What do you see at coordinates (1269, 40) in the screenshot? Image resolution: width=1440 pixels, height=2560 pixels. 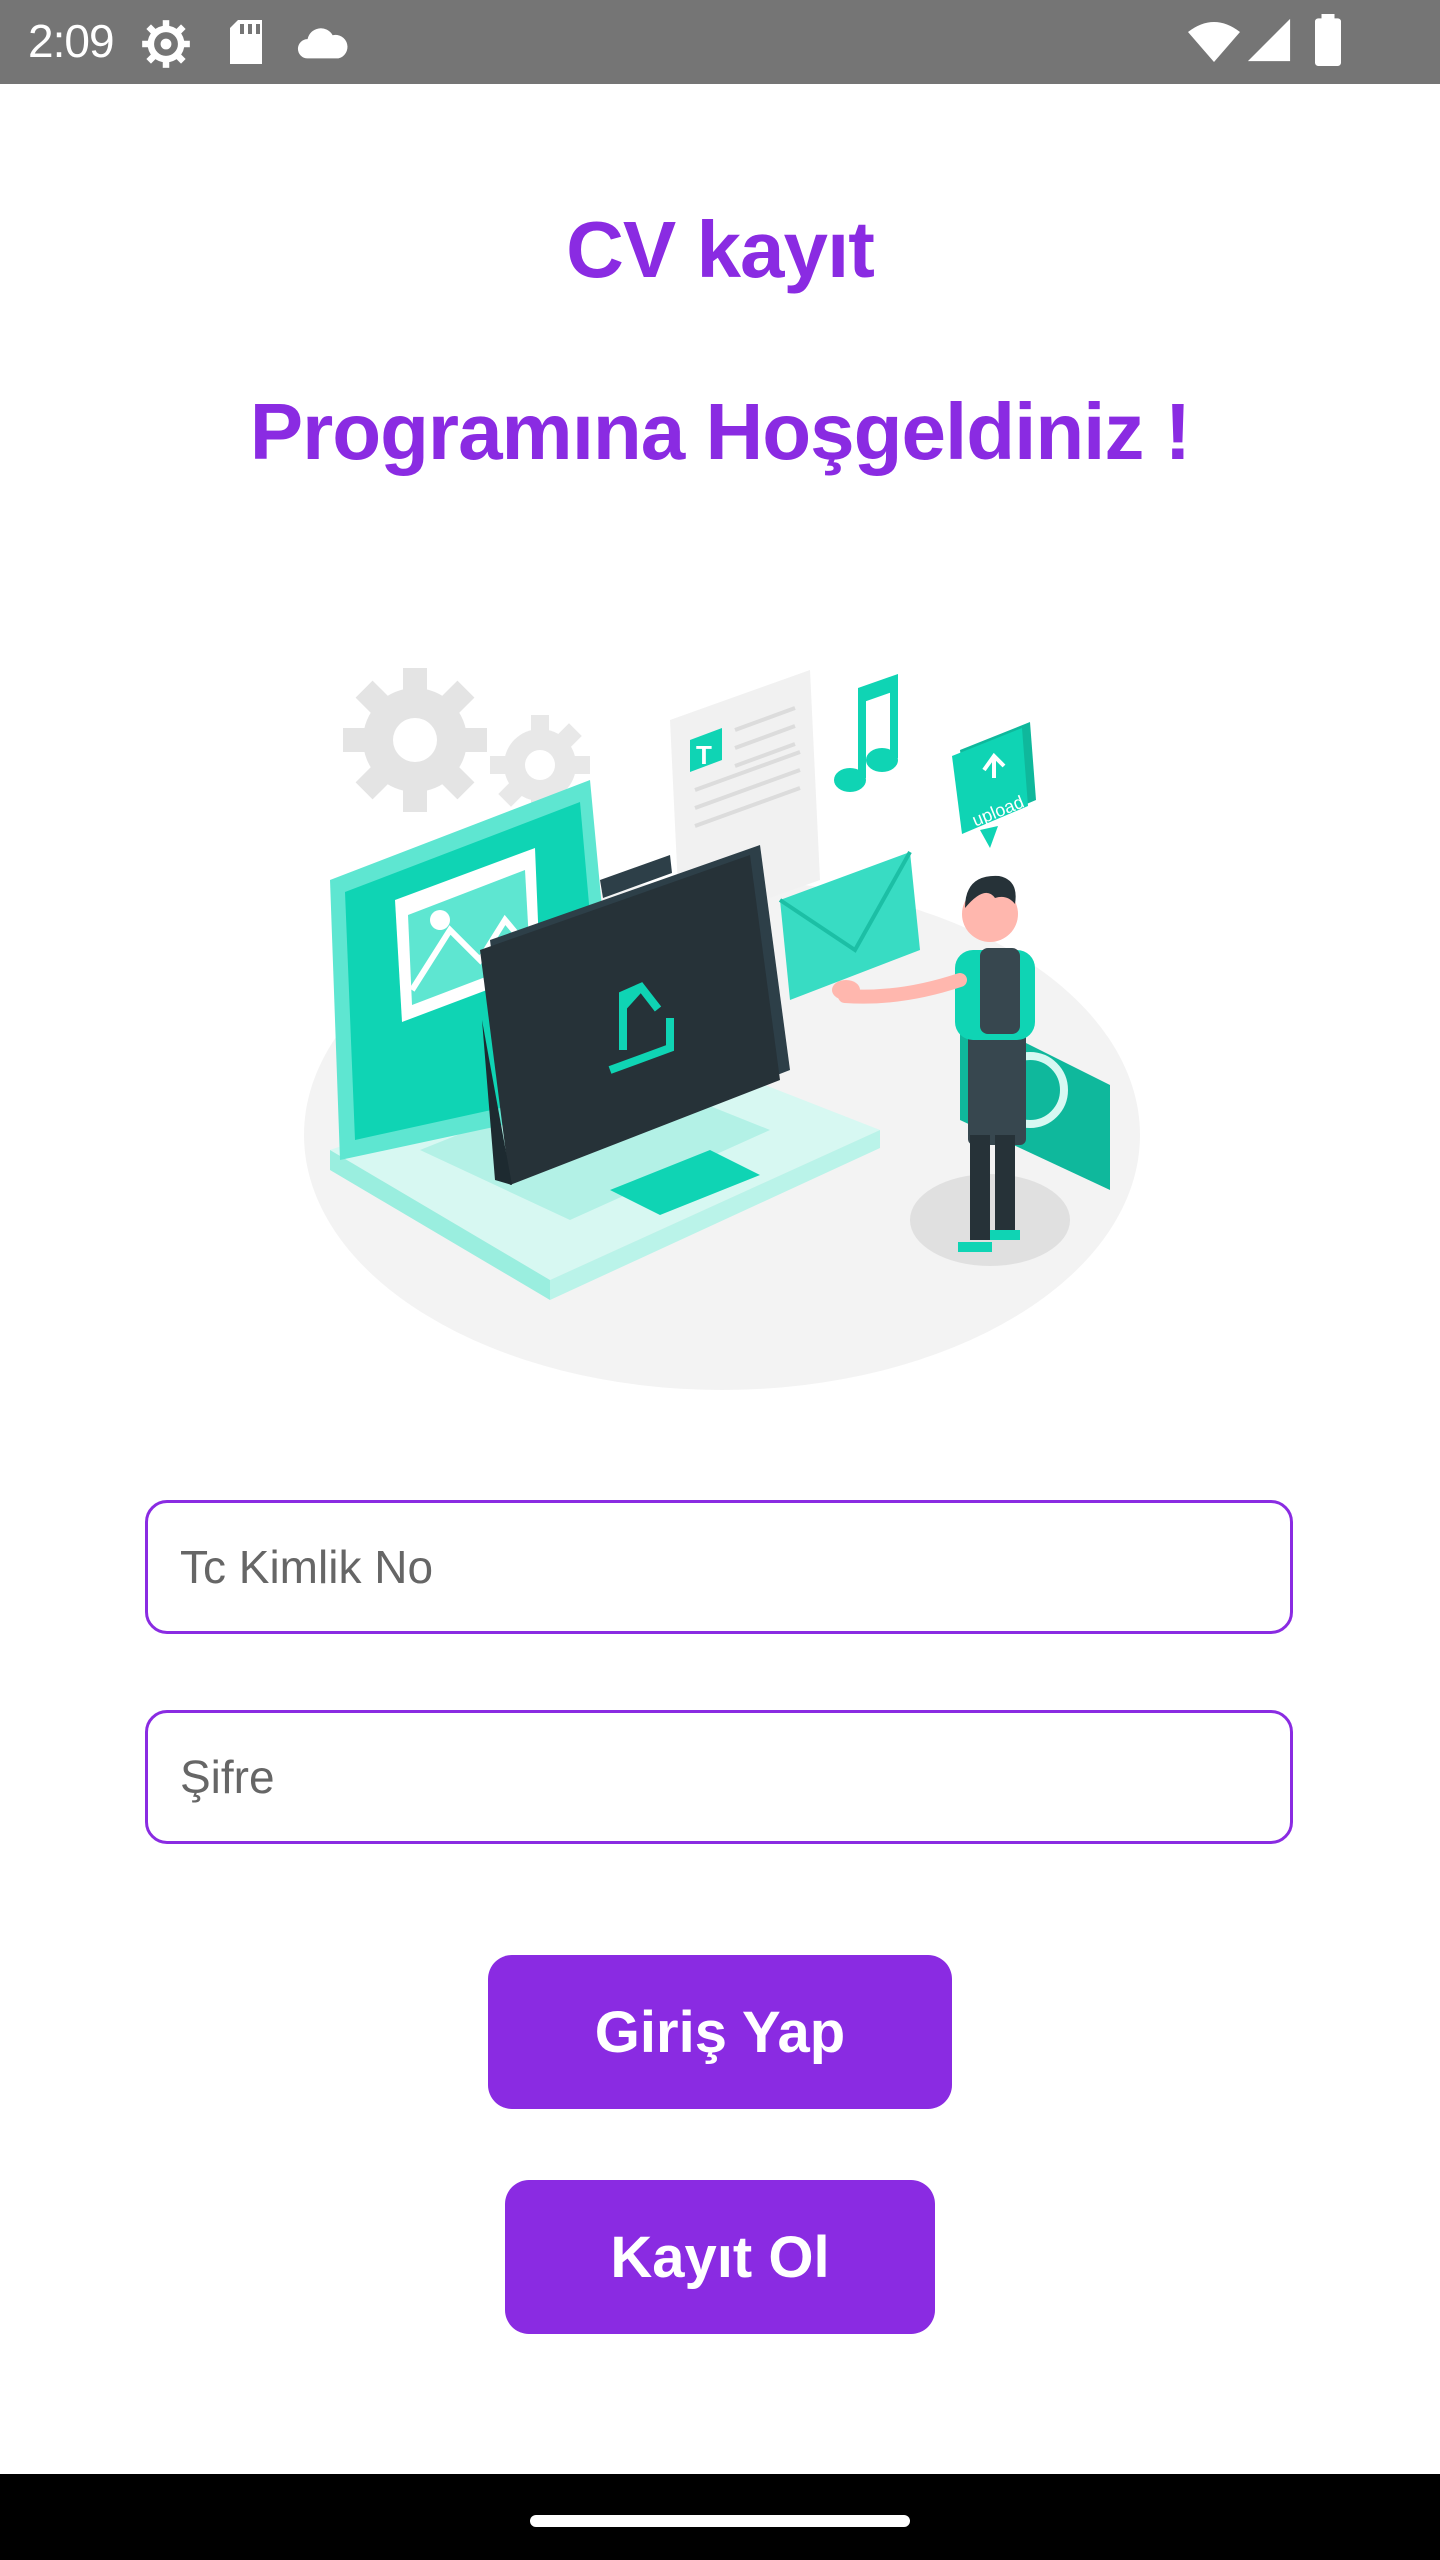 I see `signal-icon` at bounding box center [1269, 40].